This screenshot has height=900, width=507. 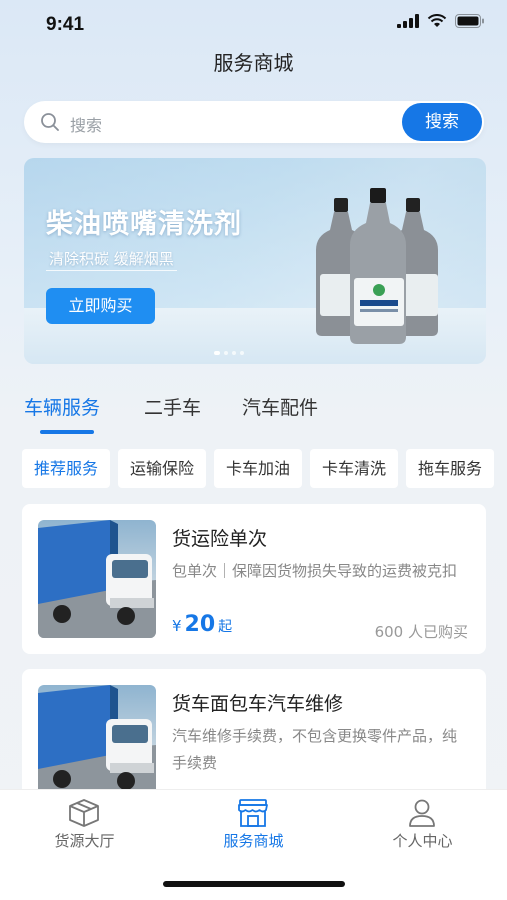 What do you see at coordinates (315, 571) in the screenshot?
I see `product-description: 包单次｜保障因货物损失导致的运费被克扣` at bounding box center [315, 571].